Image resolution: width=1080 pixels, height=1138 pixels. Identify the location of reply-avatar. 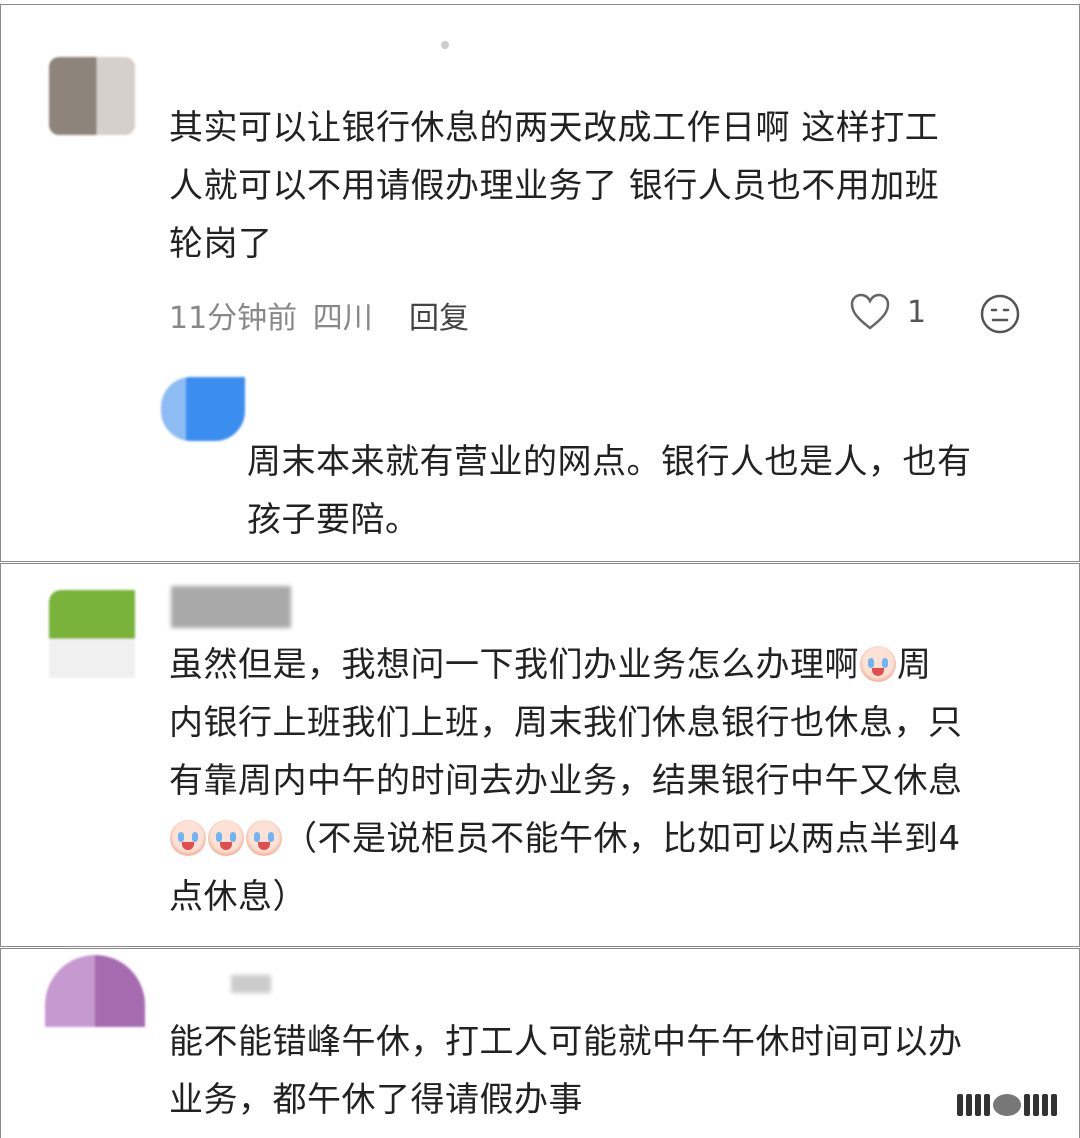
(203, 409).